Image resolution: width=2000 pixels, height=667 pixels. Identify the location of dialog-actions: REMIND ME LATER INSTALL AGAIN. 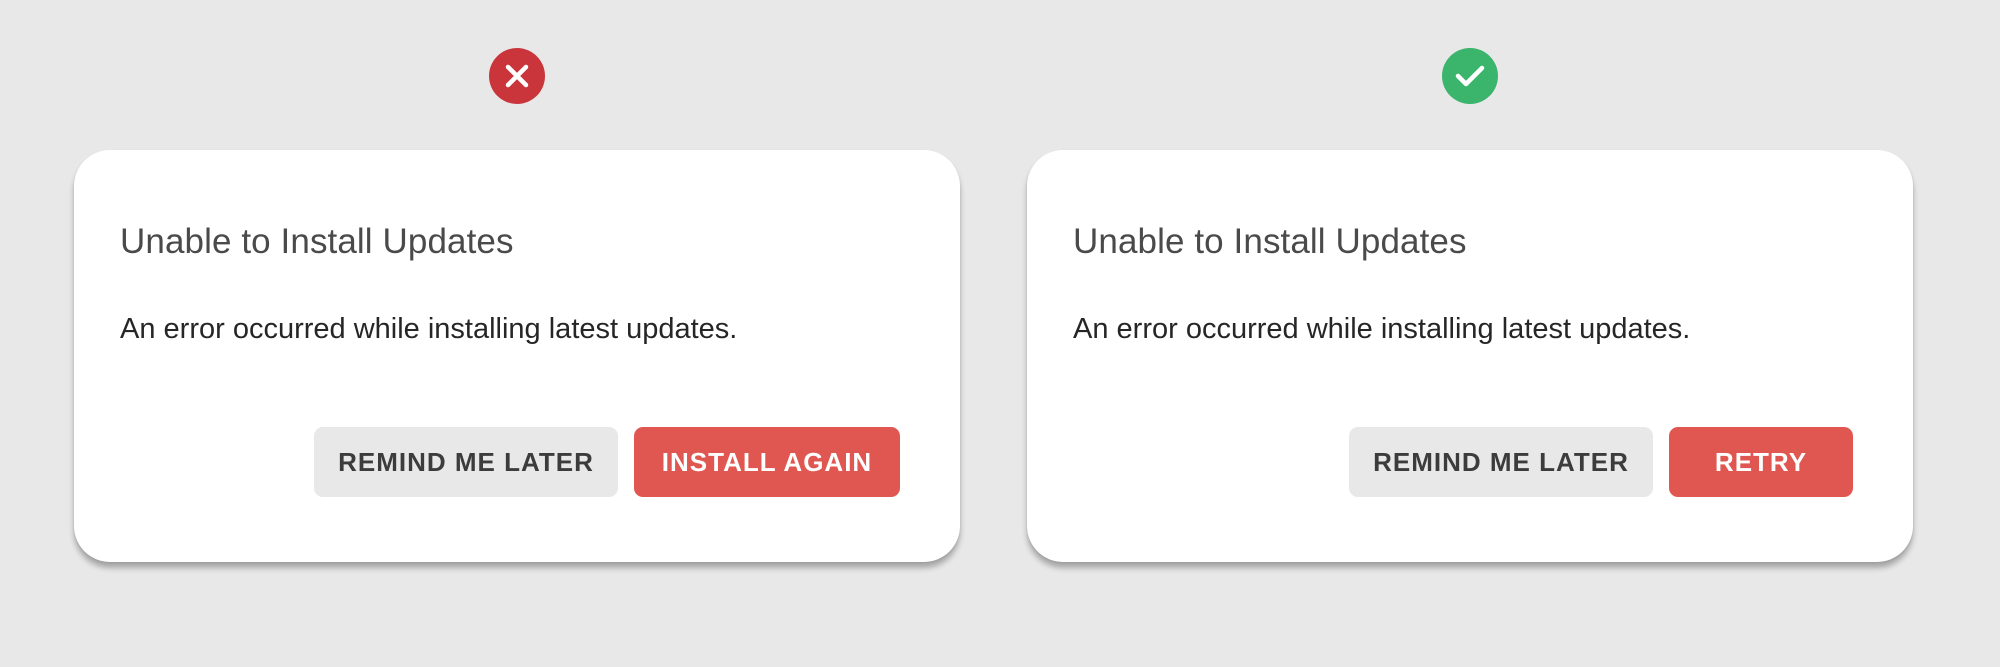
(607, 462).